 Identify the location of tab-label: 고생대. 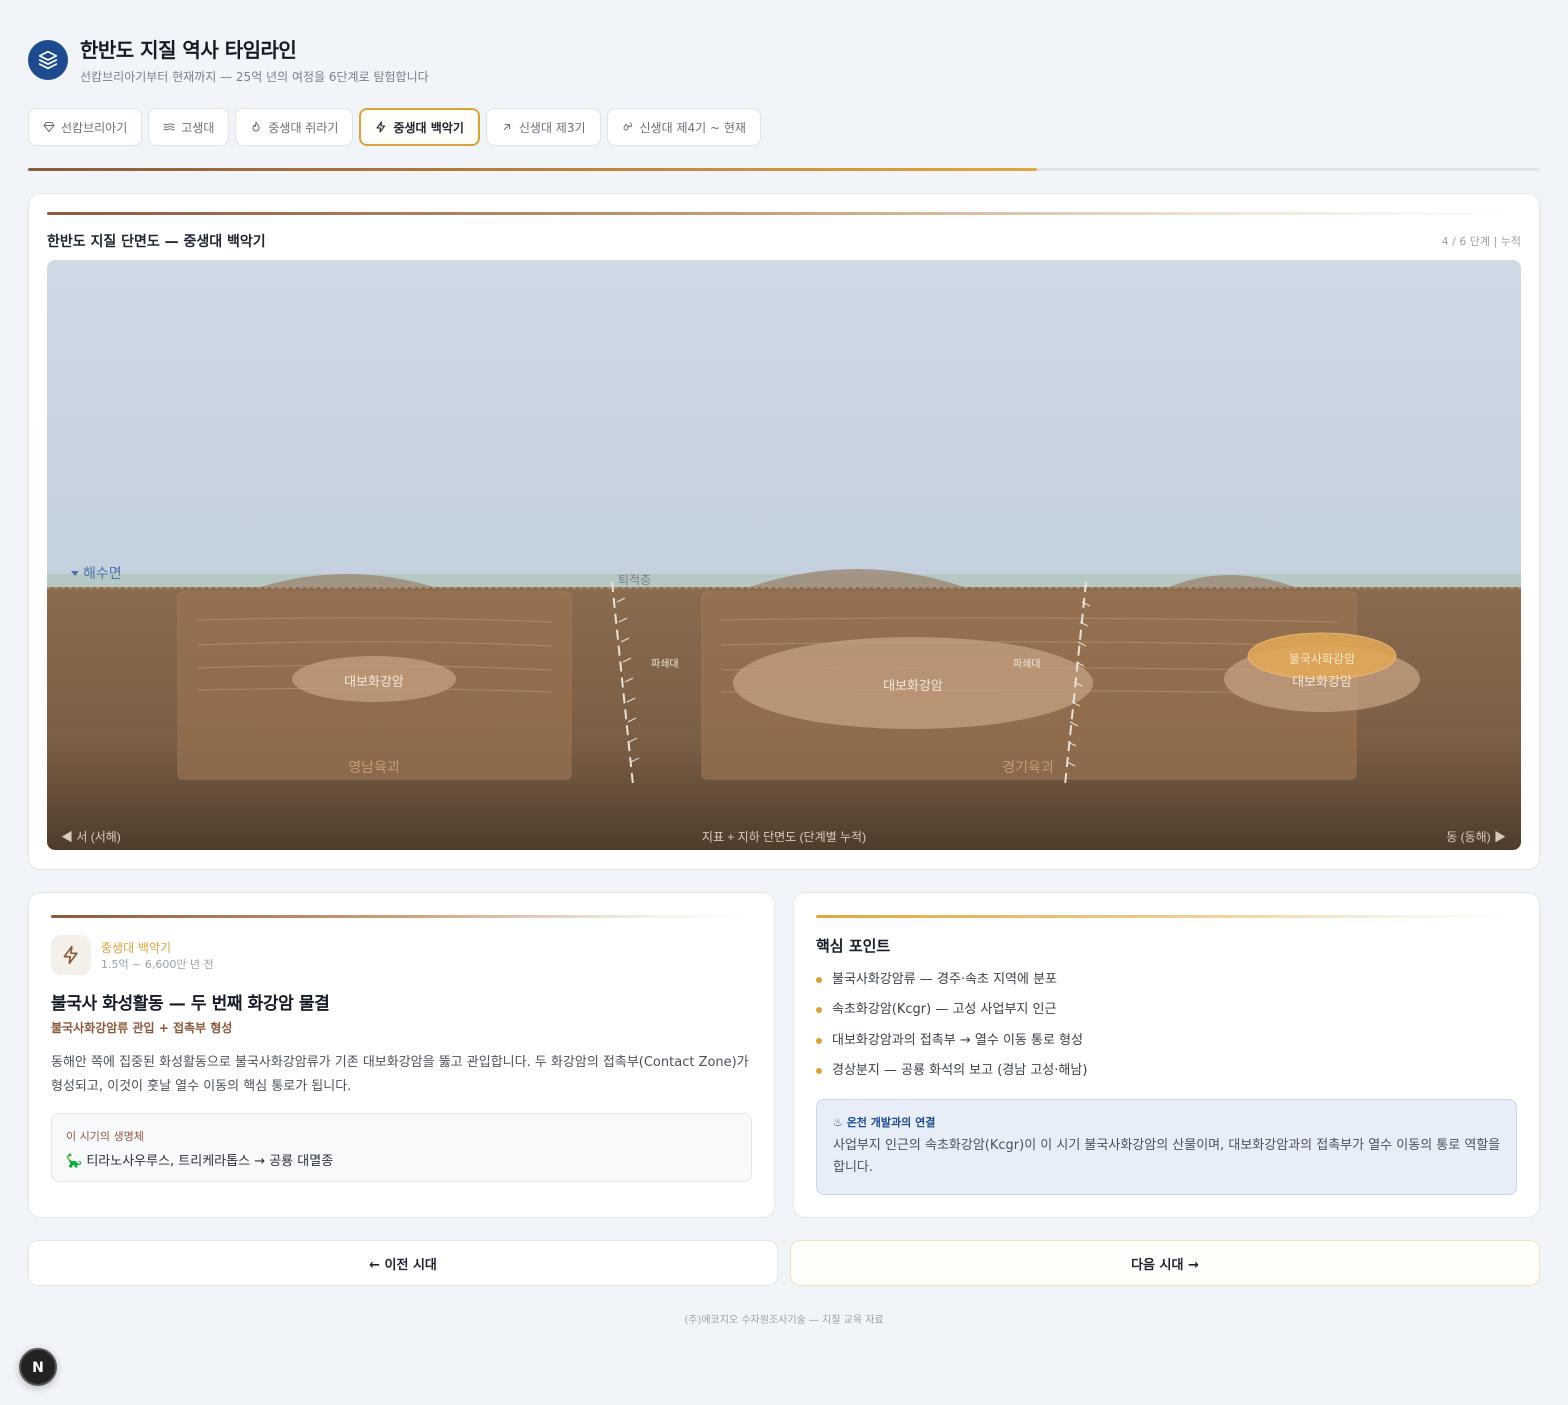
(198, 127).